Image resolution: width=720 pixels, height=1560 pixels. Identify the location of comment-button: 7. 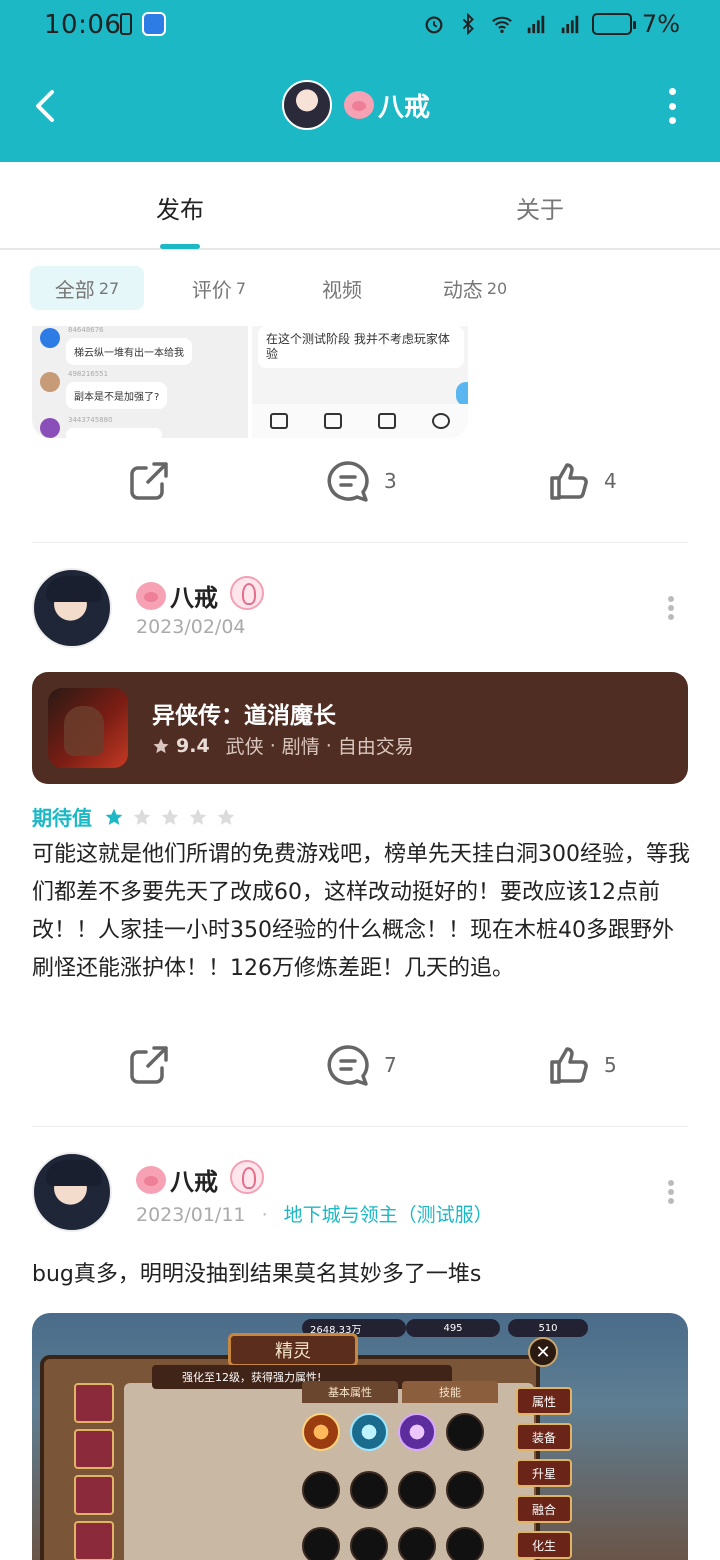
(361, 1065).